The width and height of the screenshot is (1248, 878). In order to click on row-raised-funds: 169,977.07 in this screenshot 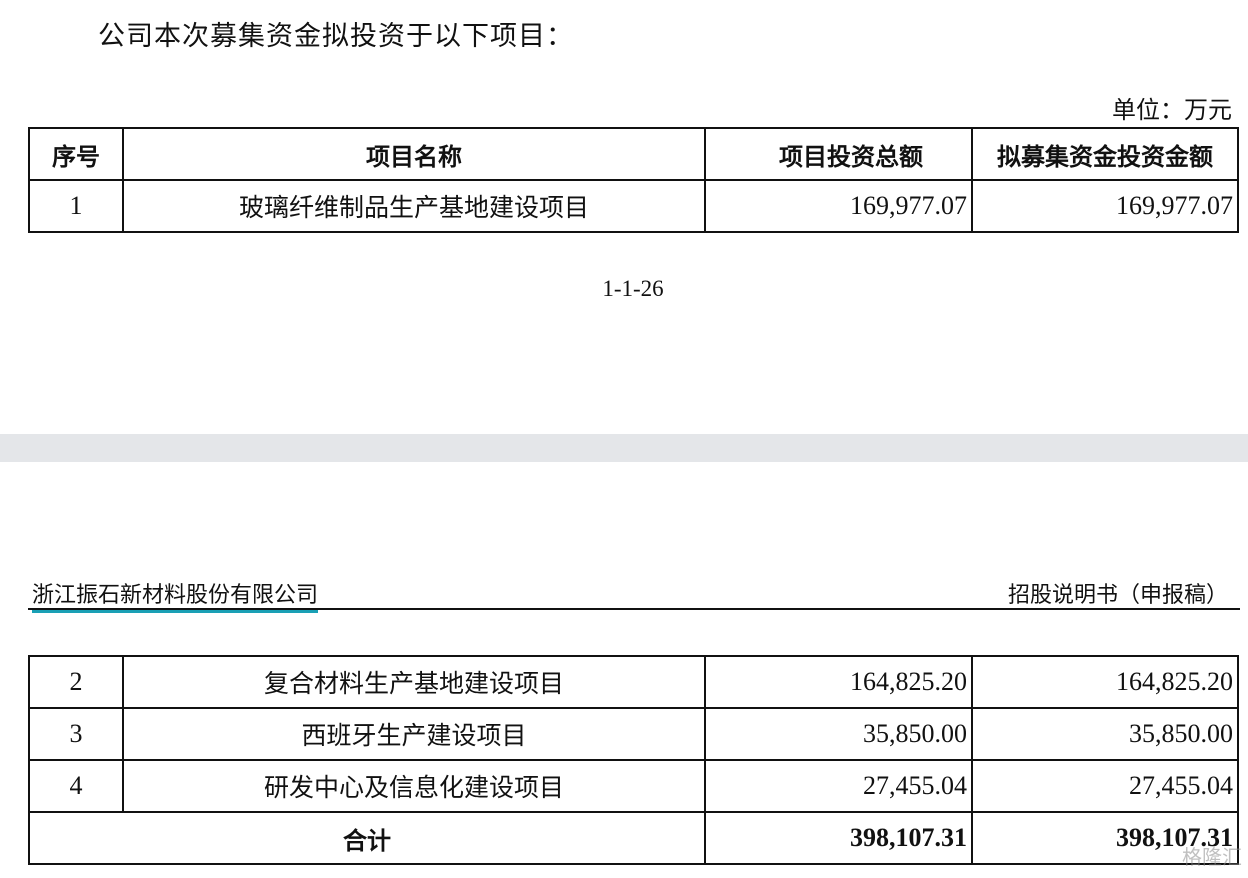, I will do `click(1105, 206)`.